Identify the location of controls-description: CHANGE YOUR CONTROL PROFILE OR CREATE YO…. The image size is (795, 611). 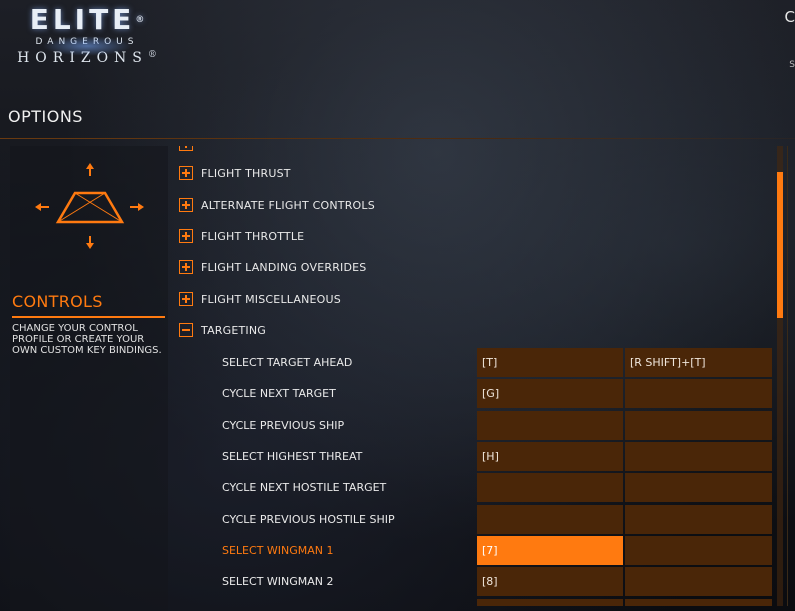
(87, 339).